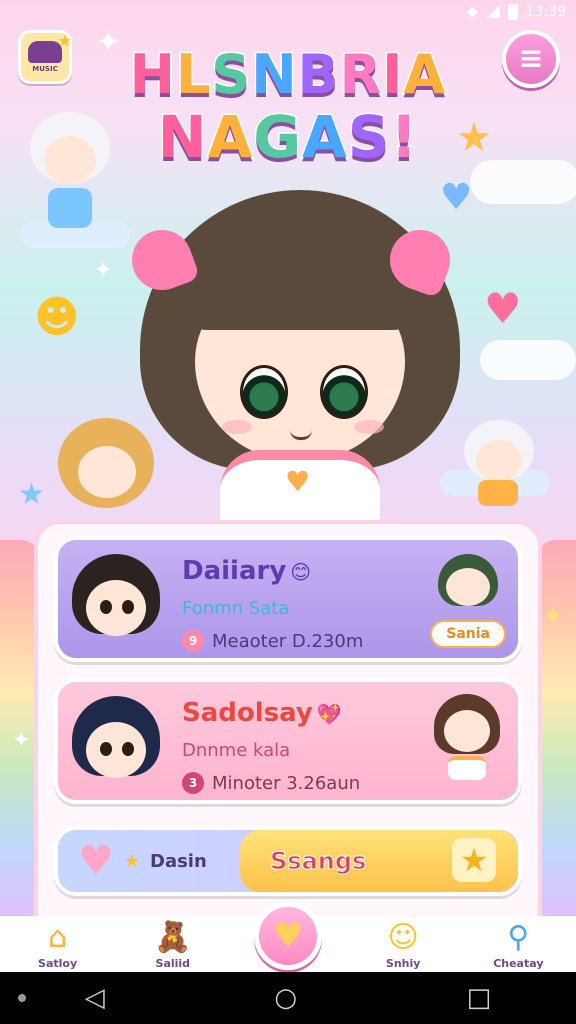  I want to click on nav-label: Satloy, so click(58, 963).